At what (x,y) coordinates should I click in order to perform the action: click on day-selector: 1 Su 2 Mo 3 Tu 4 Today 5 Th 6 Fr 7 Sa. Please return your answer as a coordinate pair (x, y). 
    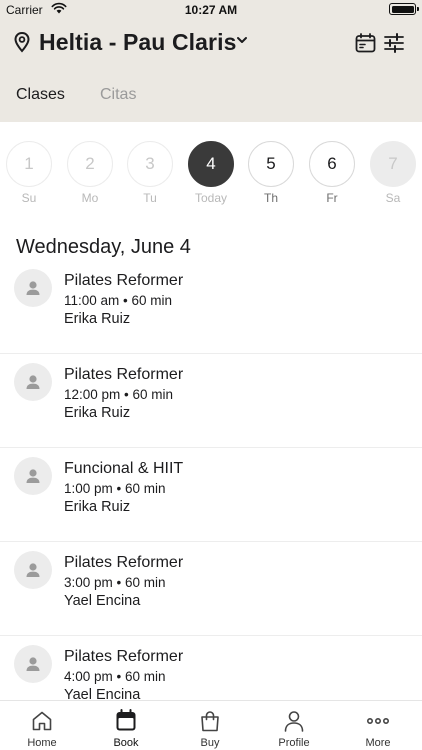
    Looking at the image, I should click on (211, 176).